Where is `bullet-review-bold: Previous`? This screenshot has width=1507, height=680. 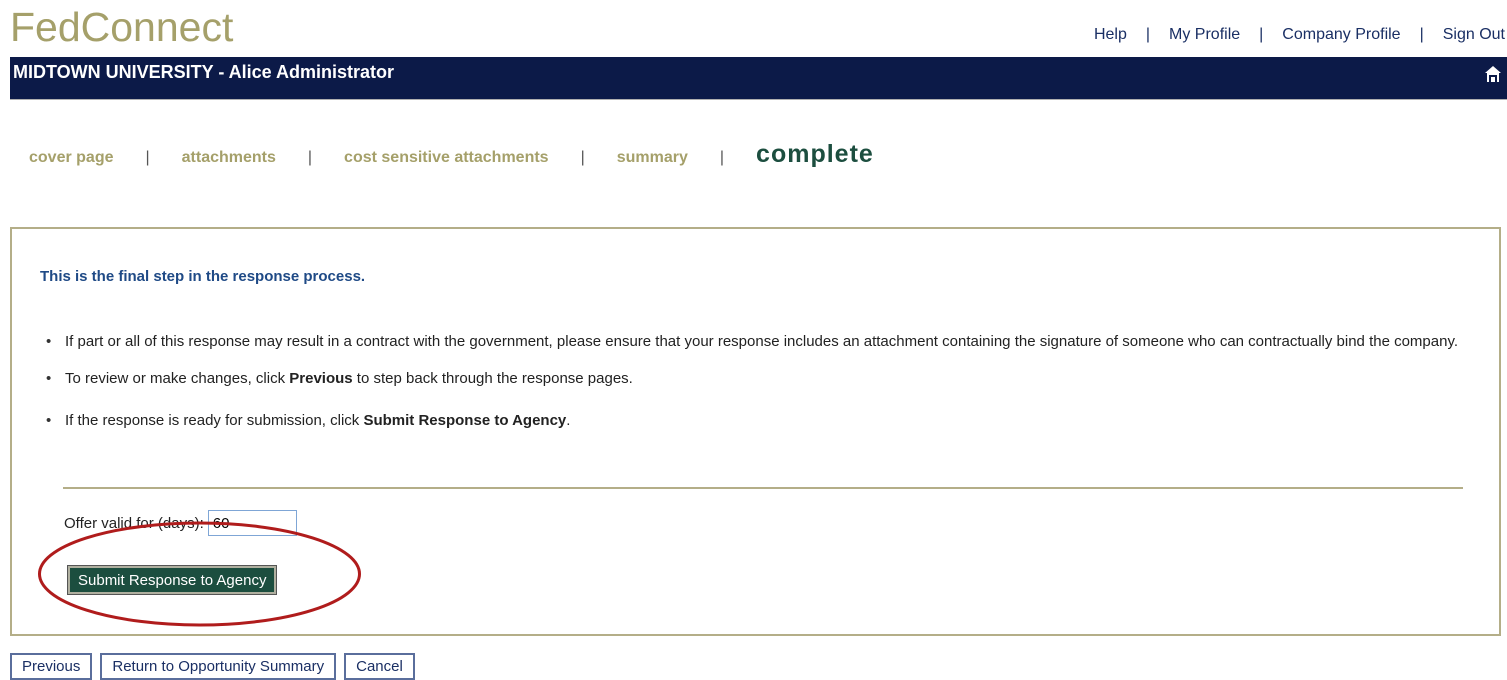
bullet-review-bold: Previous is located at coordinates (321, 378).